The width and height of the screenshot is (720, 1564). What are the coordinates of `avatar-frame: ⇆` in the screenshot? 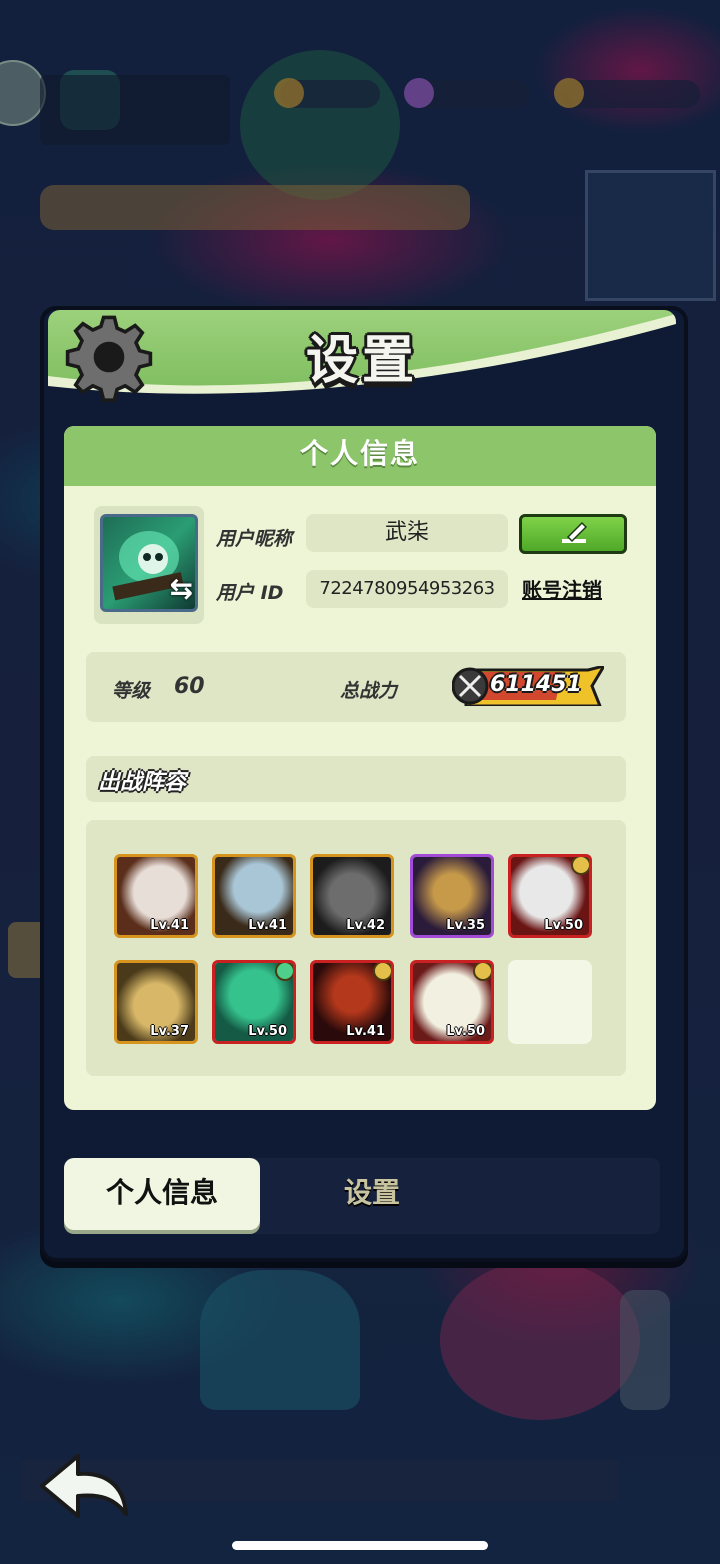 It's located at (149, 565).